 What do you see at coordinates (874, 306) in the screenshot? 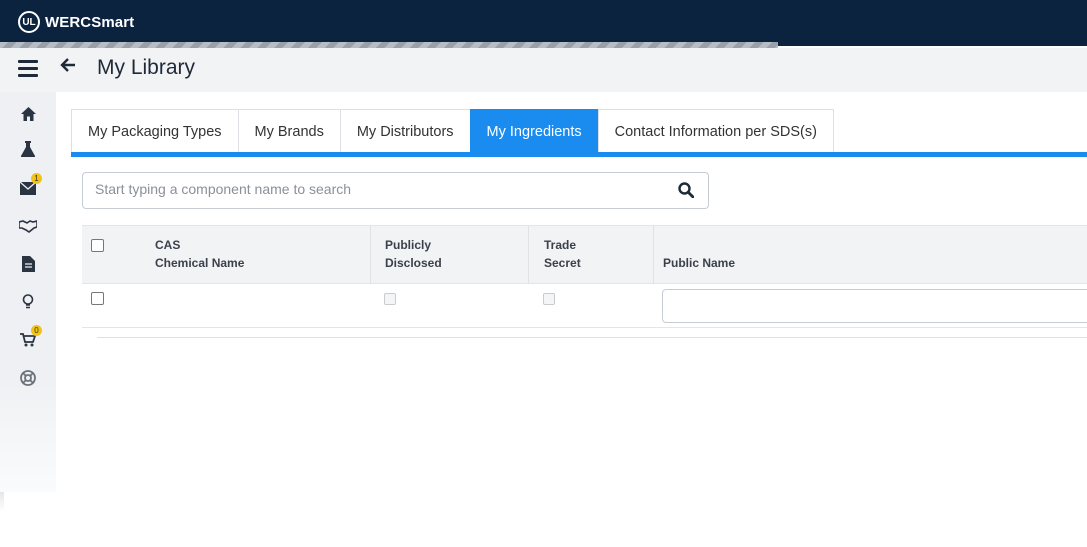
I see `public-name-input` at bounding box center [874, 306].